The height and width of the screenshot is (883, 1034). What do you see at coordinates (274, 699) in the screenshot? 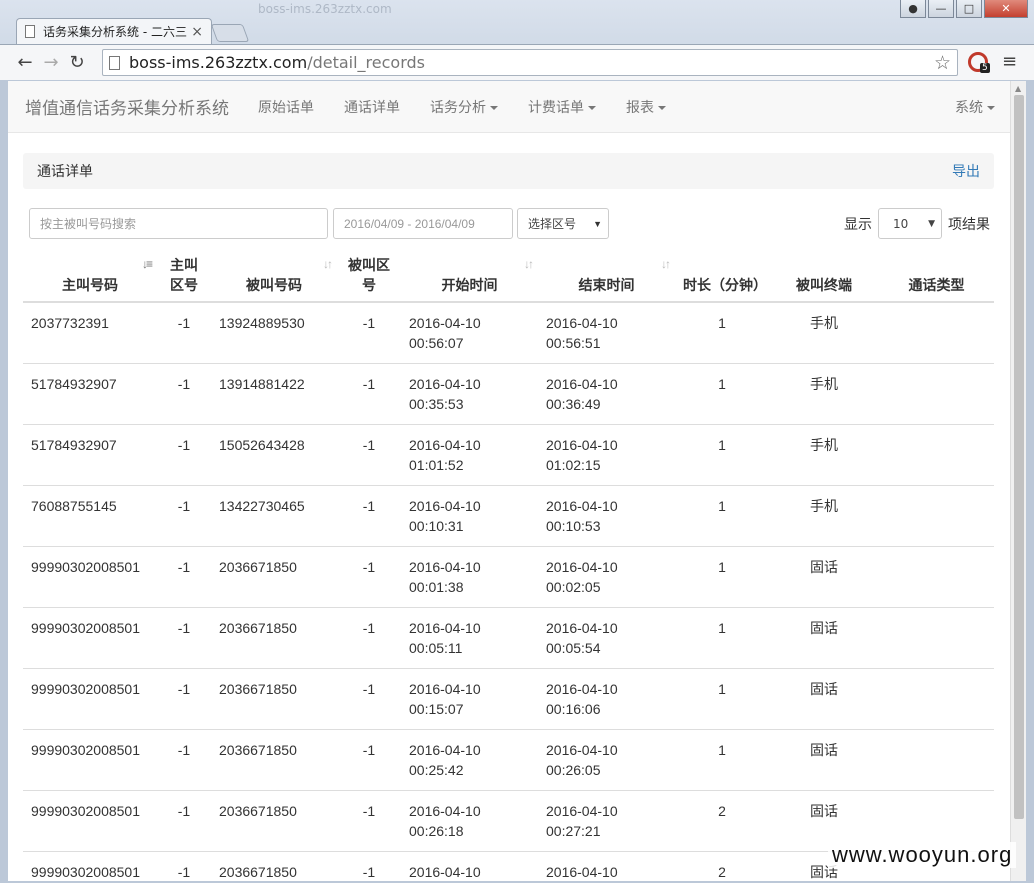
I see `callee-cell: 2036671850` at bounding box center [274, 699].